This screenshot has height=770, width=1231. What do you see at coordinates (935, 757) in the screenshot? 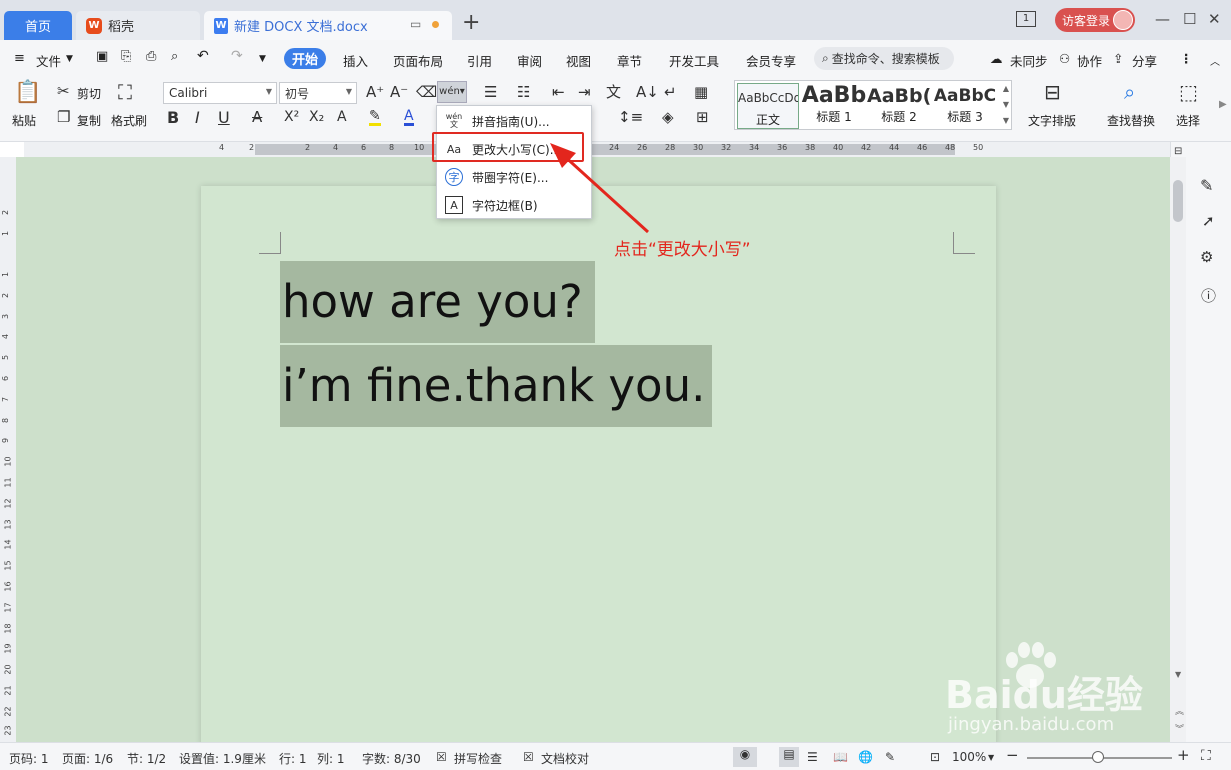
I see `fit-page-icon: ⊡` at bounding box center [935, 757].